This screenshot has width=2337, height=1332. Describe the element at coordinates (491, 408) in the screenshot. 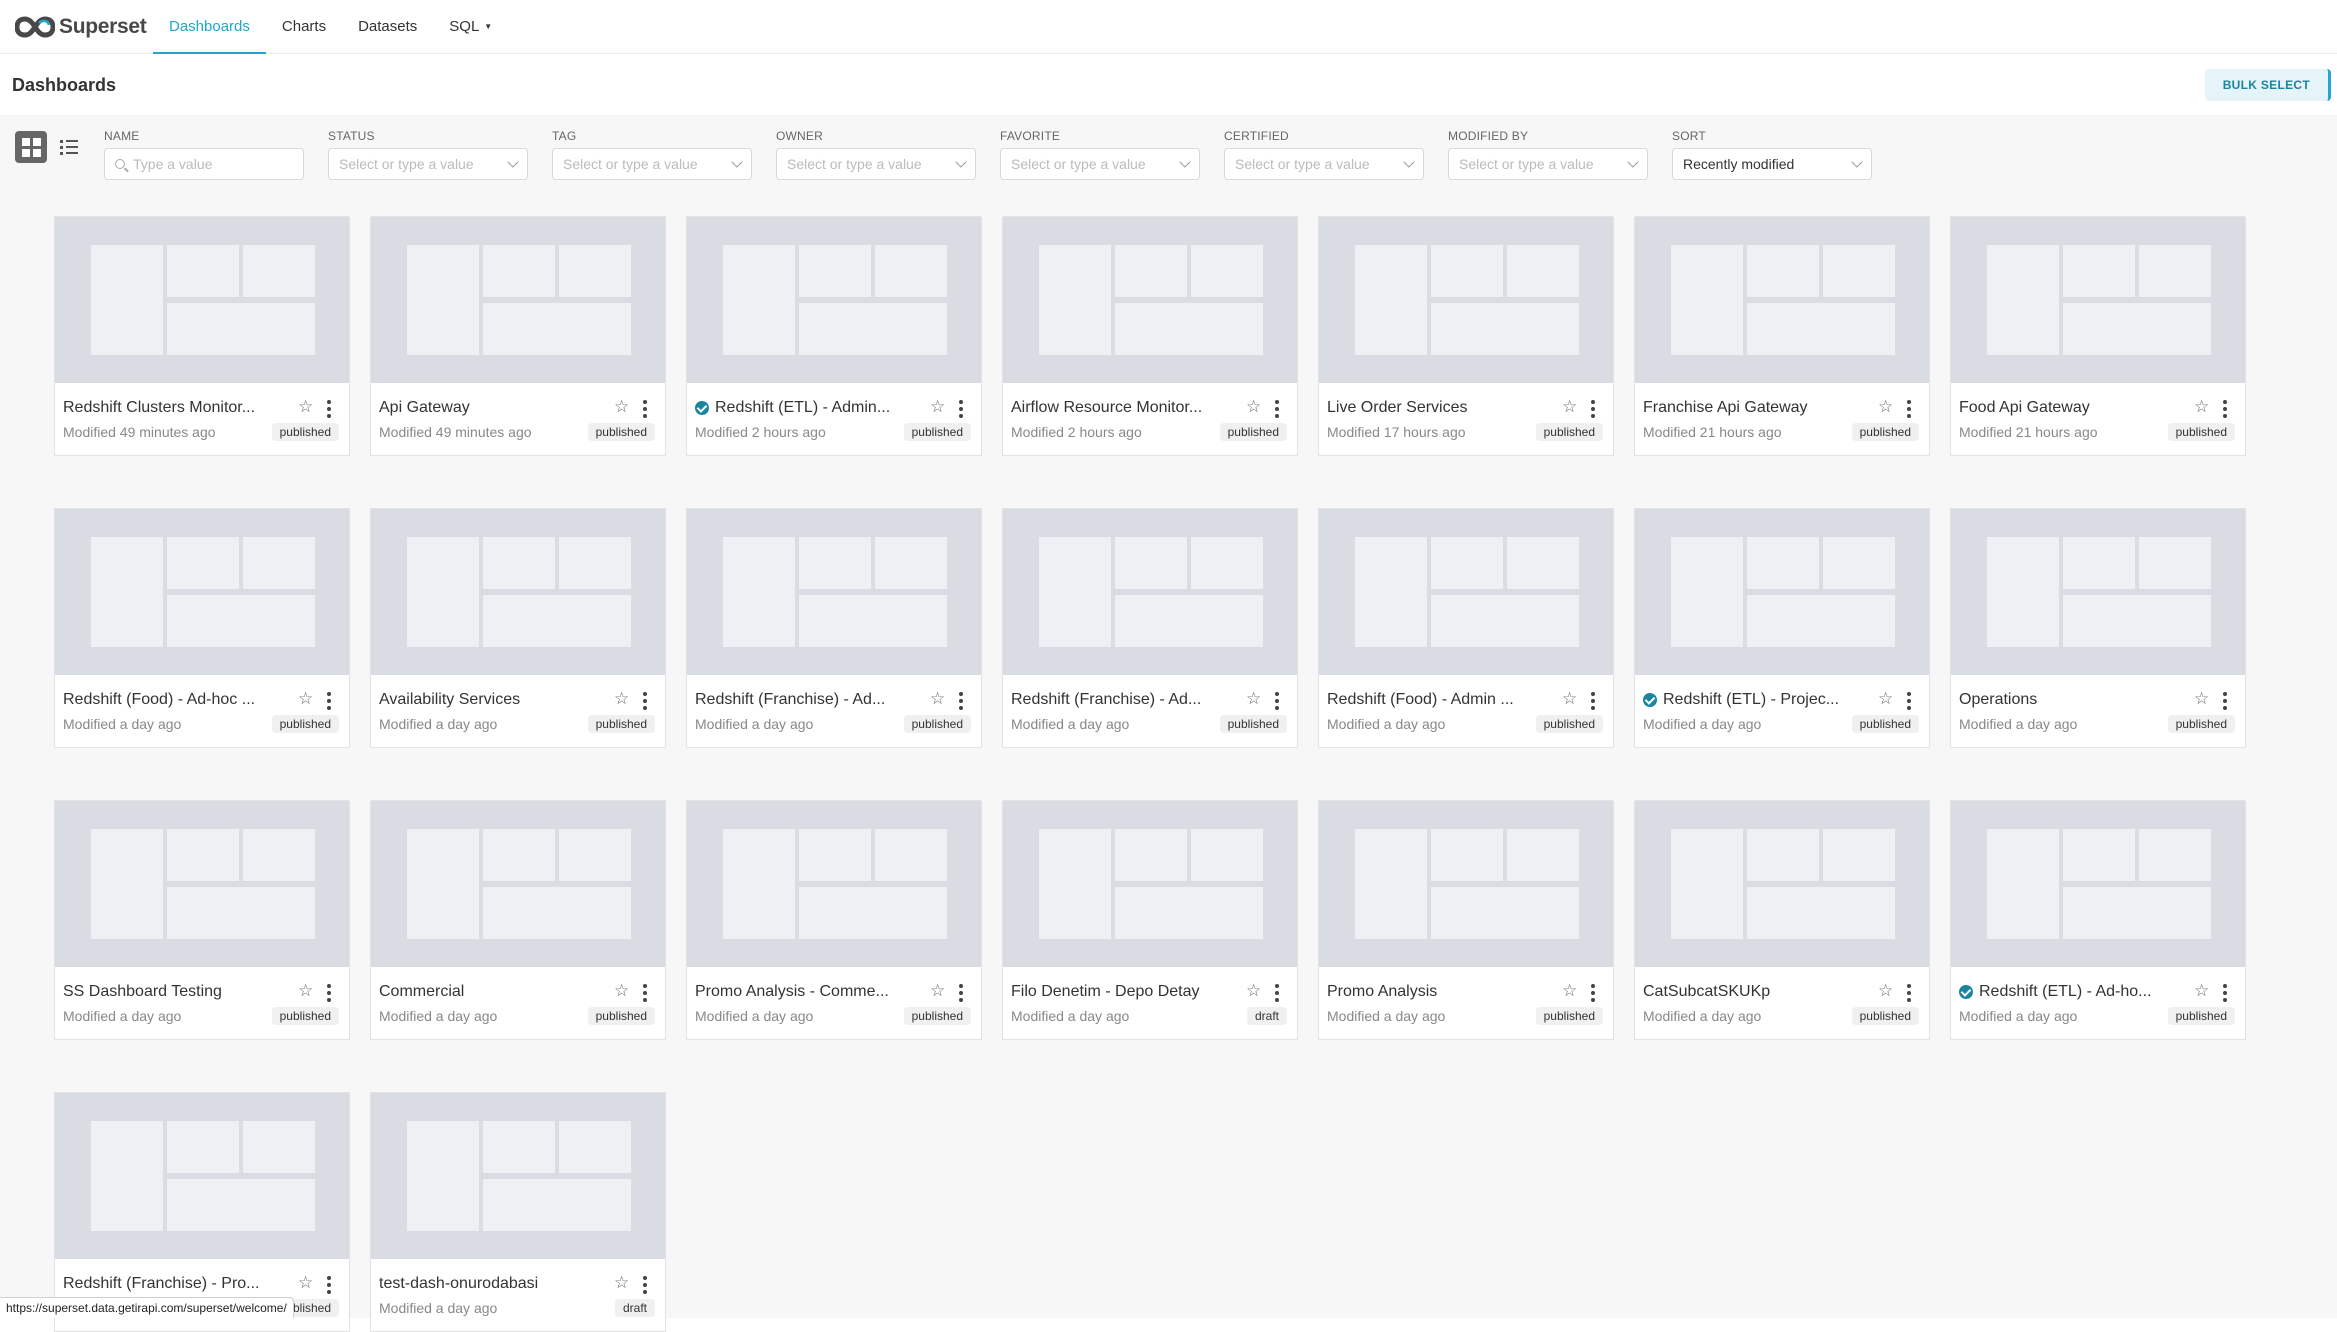

I see `dashboard-title: Api Gateway` at that location.